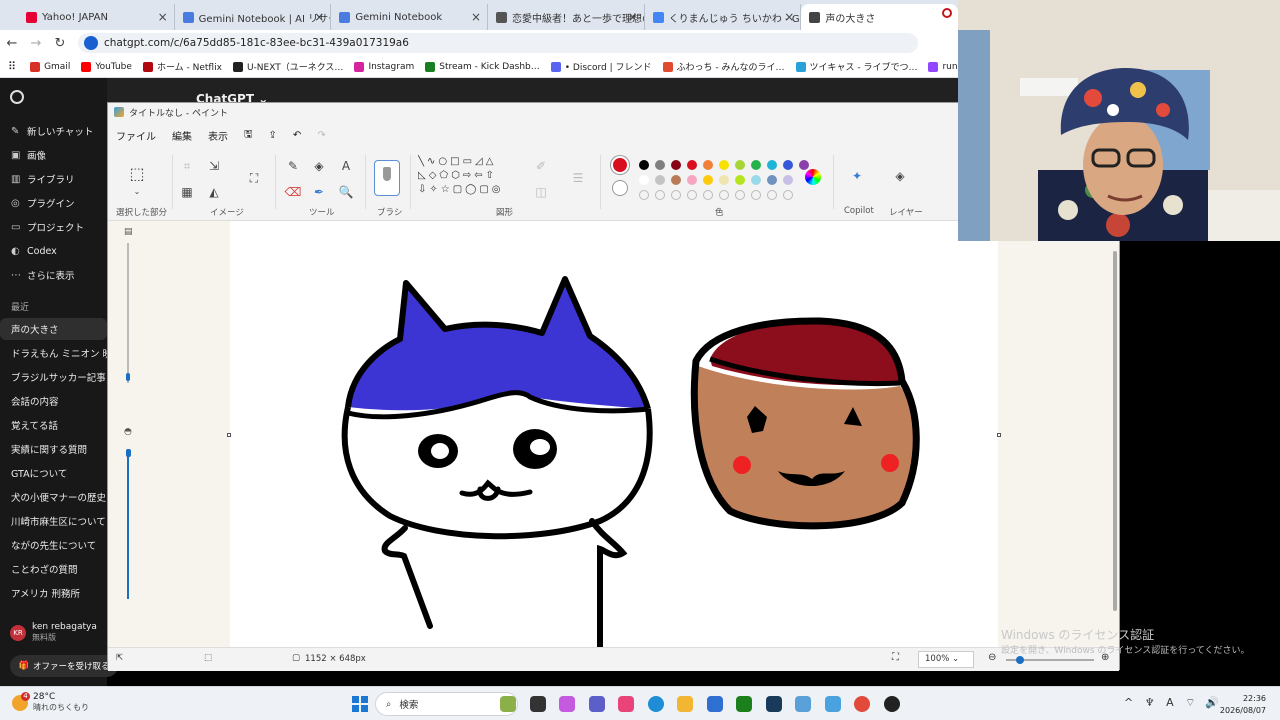 The width and height of the screenshot is (1280, 720). Describe the element at coordinates (537, 704) in the screenshot. I see `browser-window-icon` at that location.